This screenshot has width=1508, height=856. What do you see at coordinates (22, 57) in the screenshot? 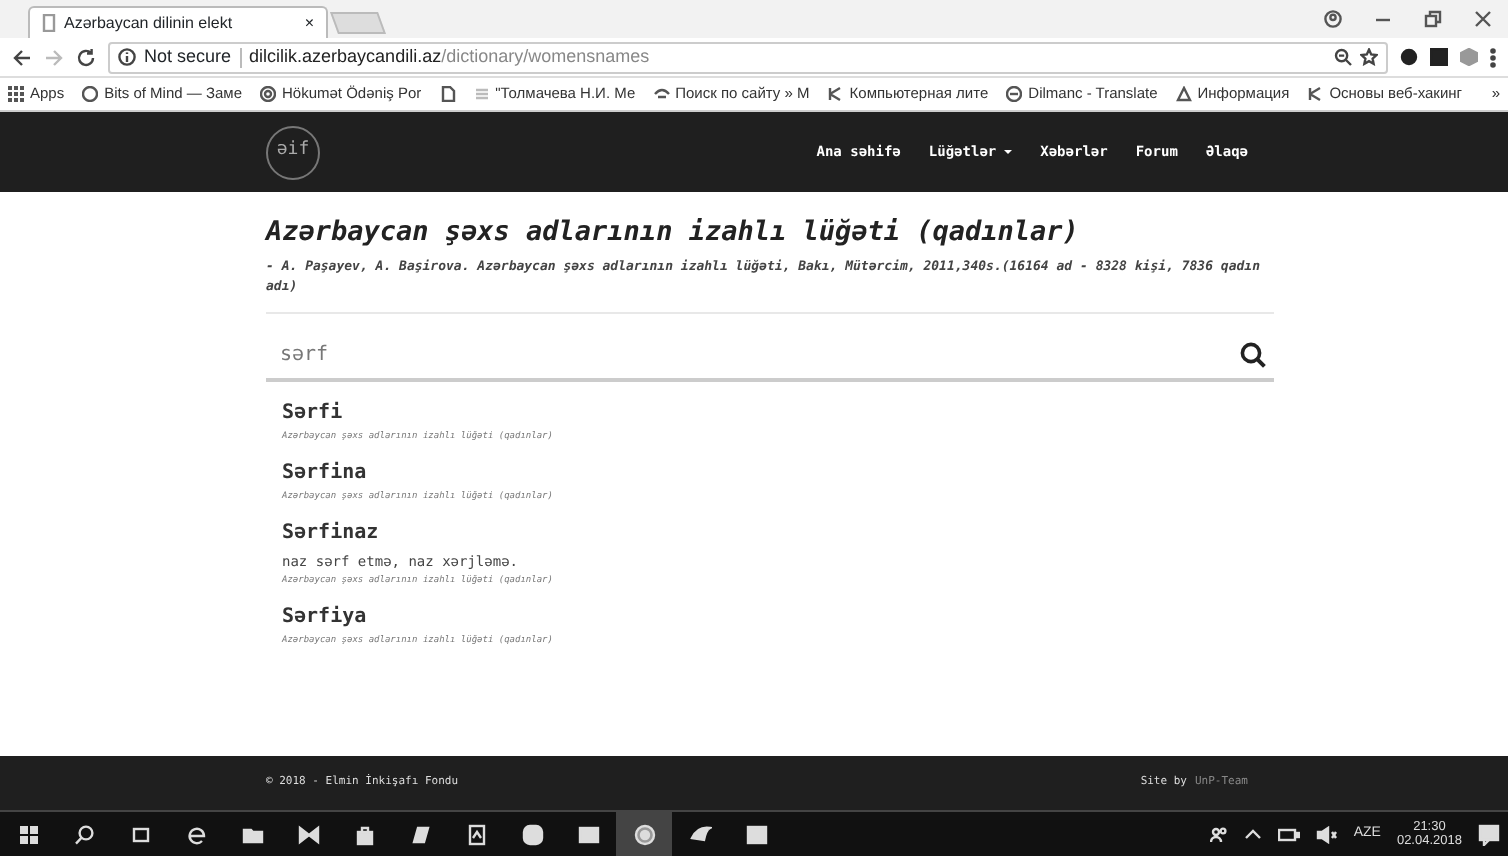
I see `back-icon` at bounding box center [22, 57].